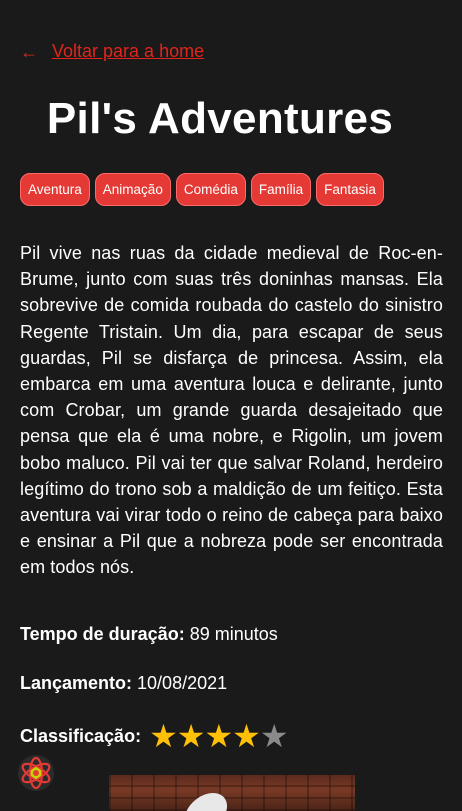  What do you see at coordinates (210, 189) in the screenshot?
I see `genre-chip: Comédia` at bounding box center [210, 189].